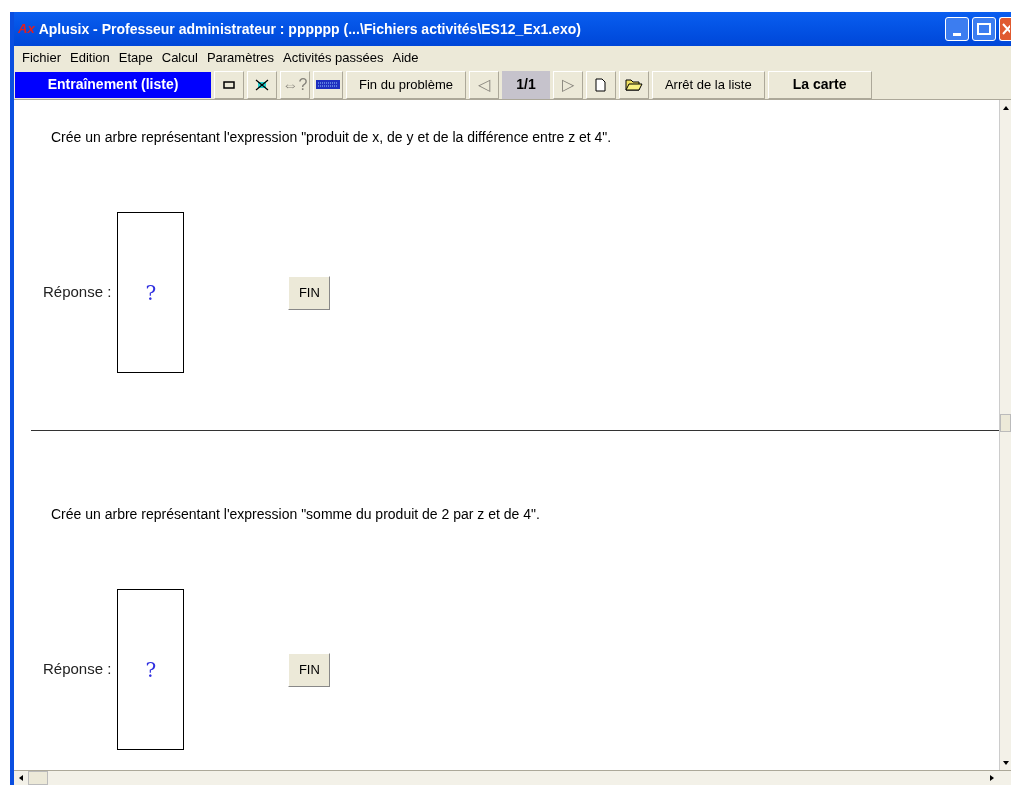 This screenshot has height=785, width=1011. What do you see at coordinates (296, 514) in the screenshot?
I see `problem-statement: Crée un arbre représentant l'expression "somme du produit de 2 par z et de 4".` at bounding box center [296, 514].